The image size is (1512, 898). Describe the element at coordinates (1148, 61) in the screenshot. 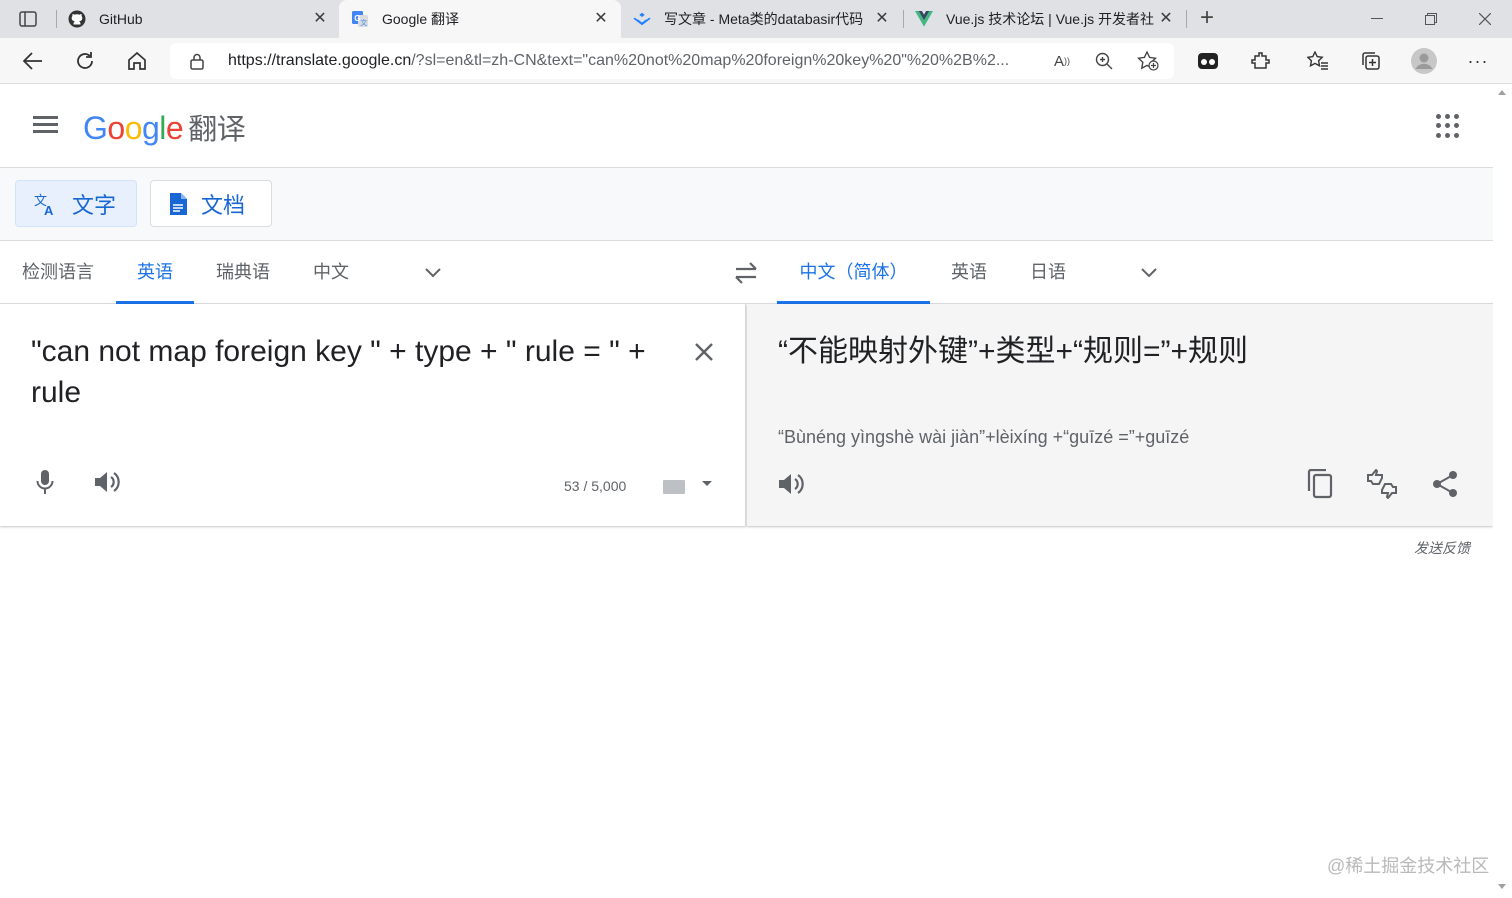

I see `add-favorite-icon` at that location.